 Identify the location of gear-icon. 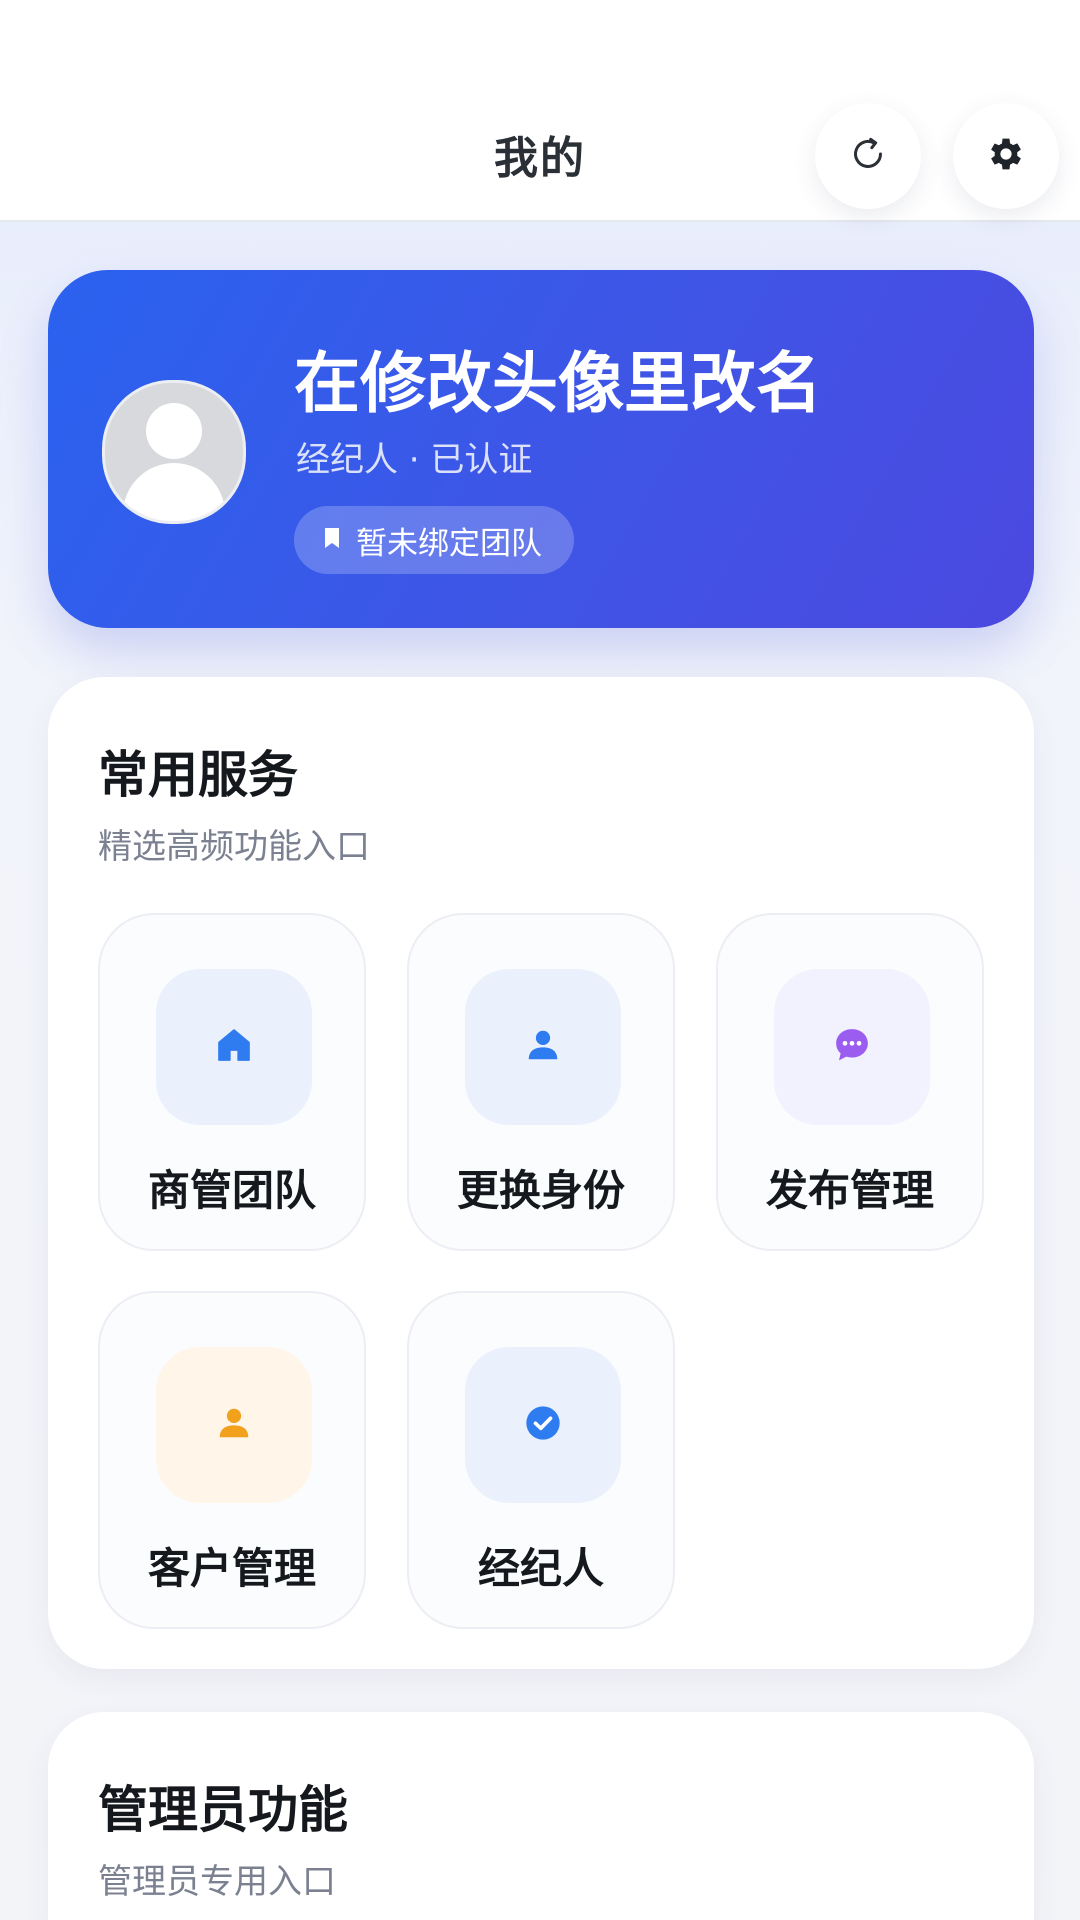
(1006, 156).